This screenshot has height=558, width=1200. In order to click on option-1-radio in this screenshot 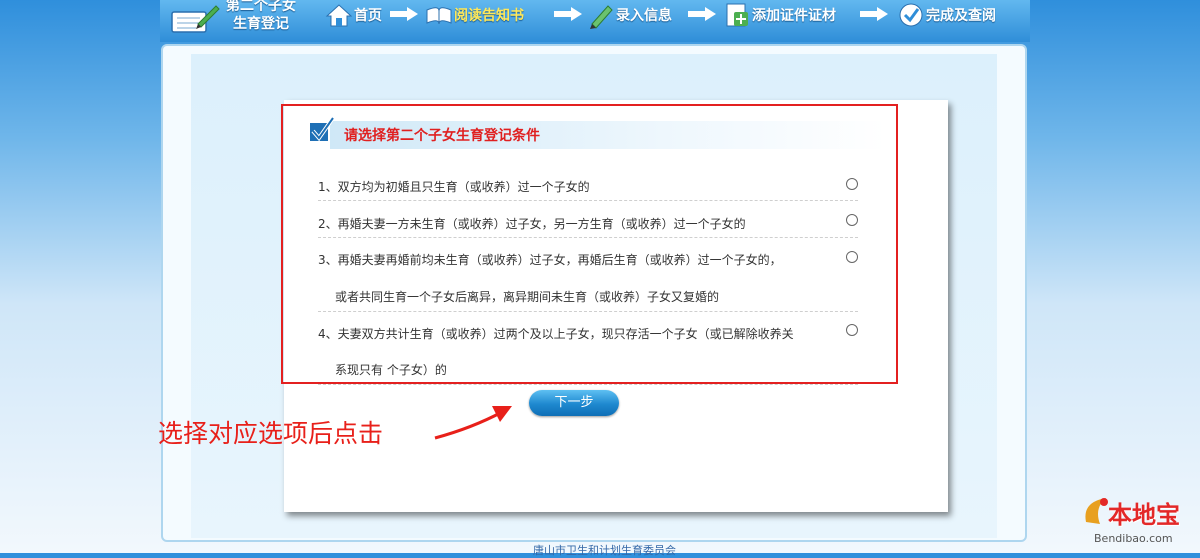, I will do `click(852, 184)`.